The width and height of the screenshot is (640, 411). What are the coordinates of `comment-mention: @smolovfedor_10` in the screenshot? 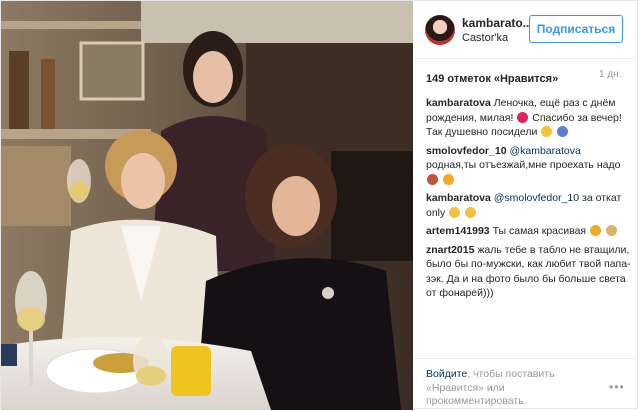 It's located at (536, 198).